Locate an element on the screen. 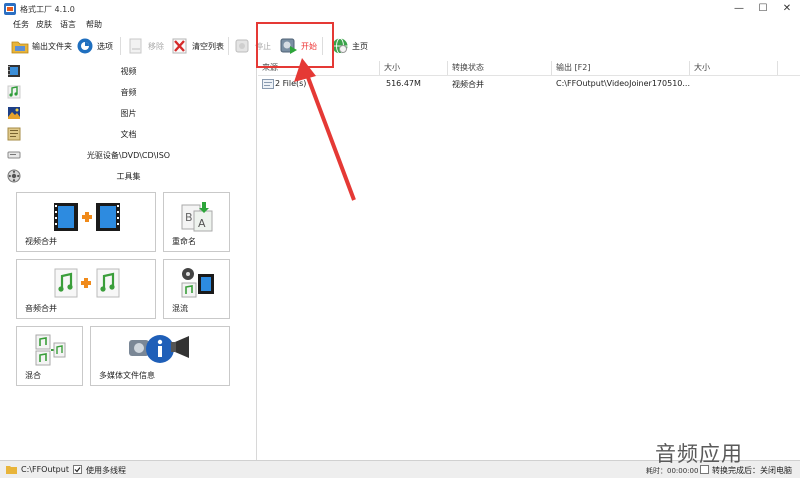 The image size is (800, 478). checkmark-icon is located at coordinates (77, 470).